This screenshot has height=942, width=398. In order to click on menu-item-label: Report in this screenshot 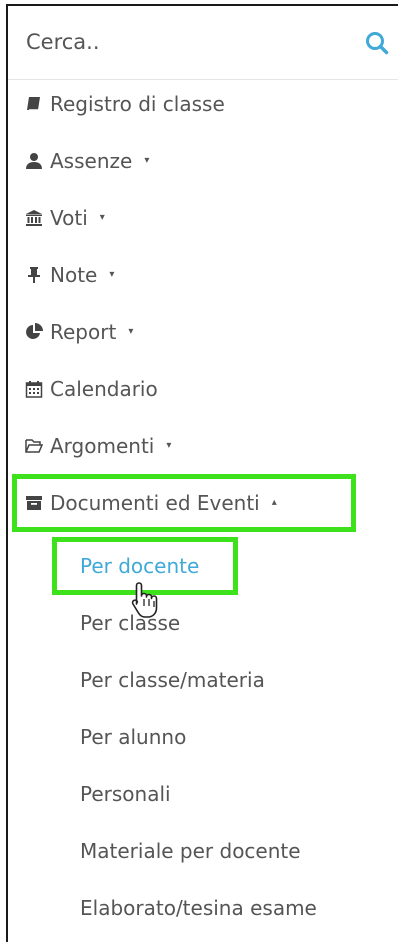, I will do `click(83, 332)`.